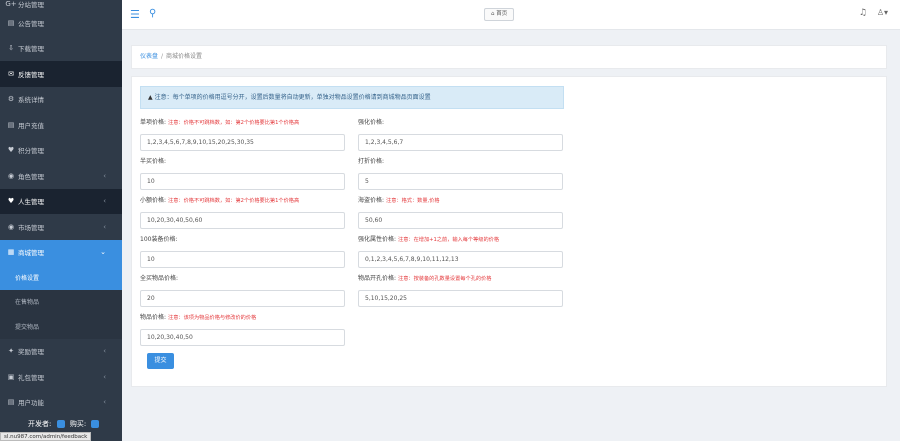 The height and width of the screenshot is (441, 900). What do you see at coordinates (413, 201) in the screenshot?
I see `sea-price-note: 注意：格式：数量,价格` at bounding box center [413, 201].